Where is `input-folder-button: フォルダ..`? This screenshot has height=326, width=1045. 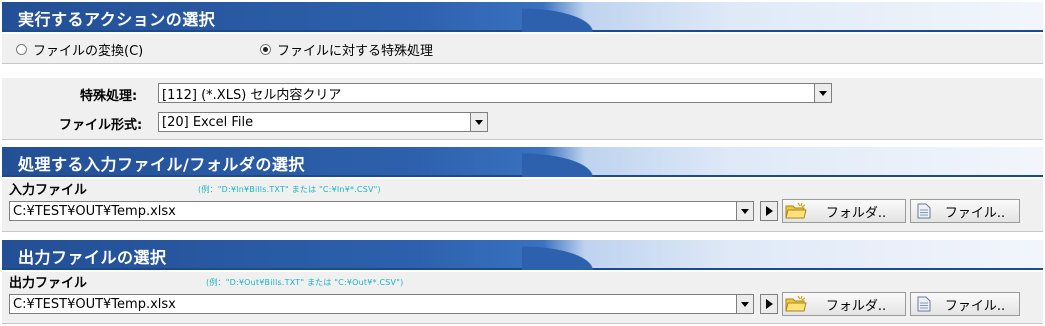 input-folder-button: フォルダ.. is located at coordinates (844, 211).